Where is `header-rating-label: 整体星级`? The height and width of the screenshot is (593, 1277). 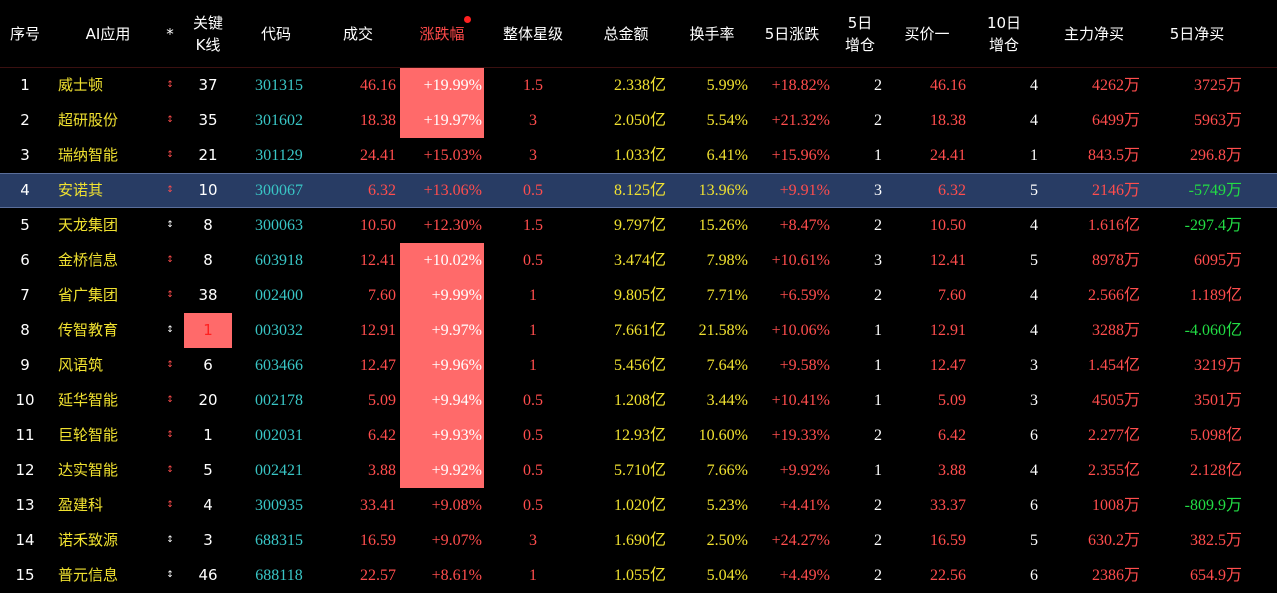
header-rating-label: 整体星级 is located at coordinates (532, 33).